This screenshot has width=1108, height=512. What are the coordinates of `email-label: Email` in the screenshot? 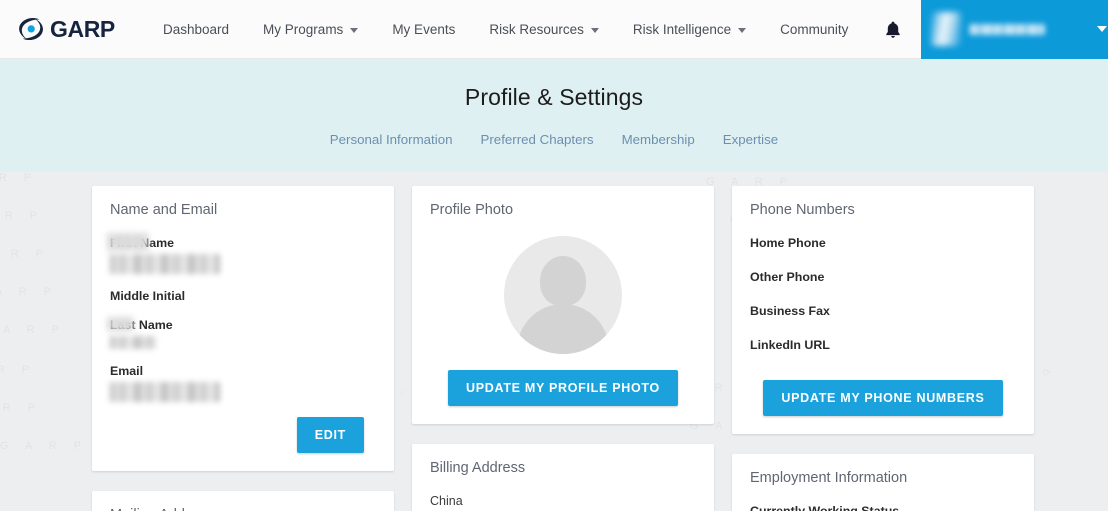 It's located at (127, 371).